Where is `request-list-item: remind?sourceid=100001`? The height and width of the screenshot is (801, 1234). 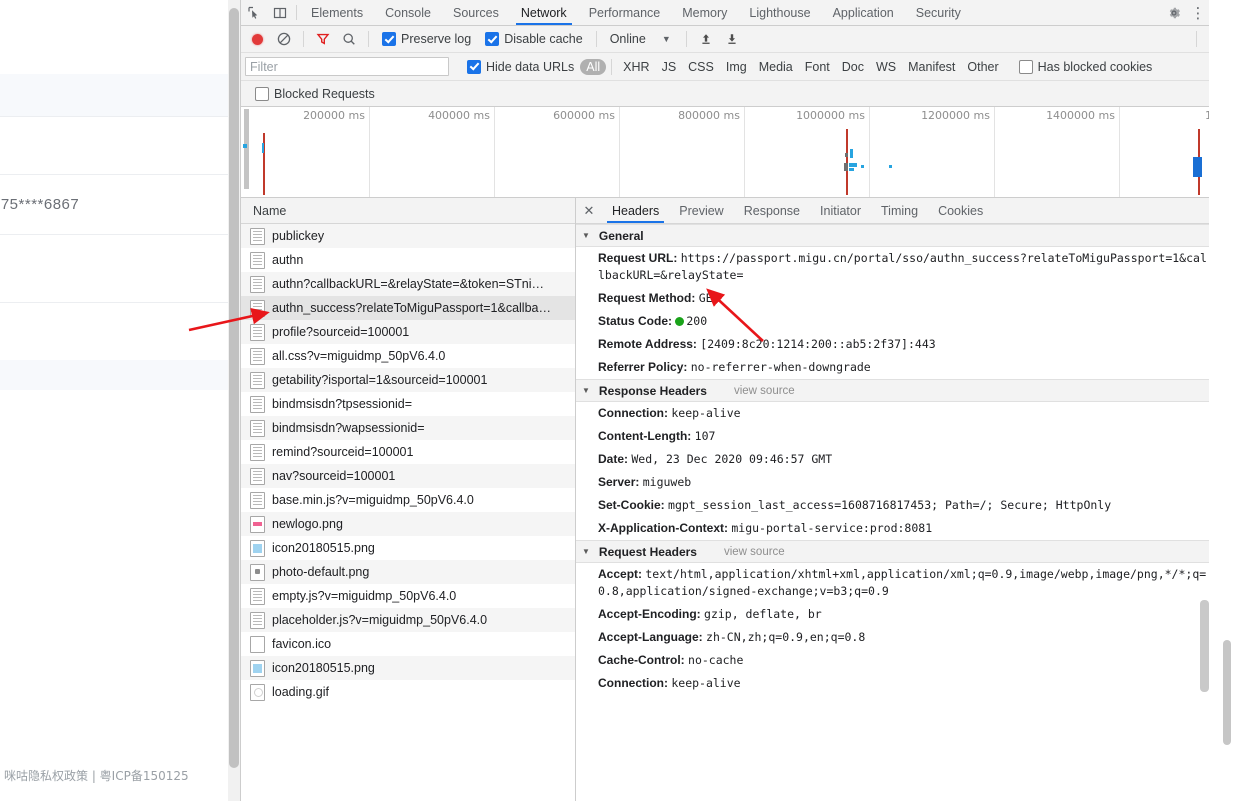 request-list-item: remind?sourceid=100001 is located at coordinates (408, 452).